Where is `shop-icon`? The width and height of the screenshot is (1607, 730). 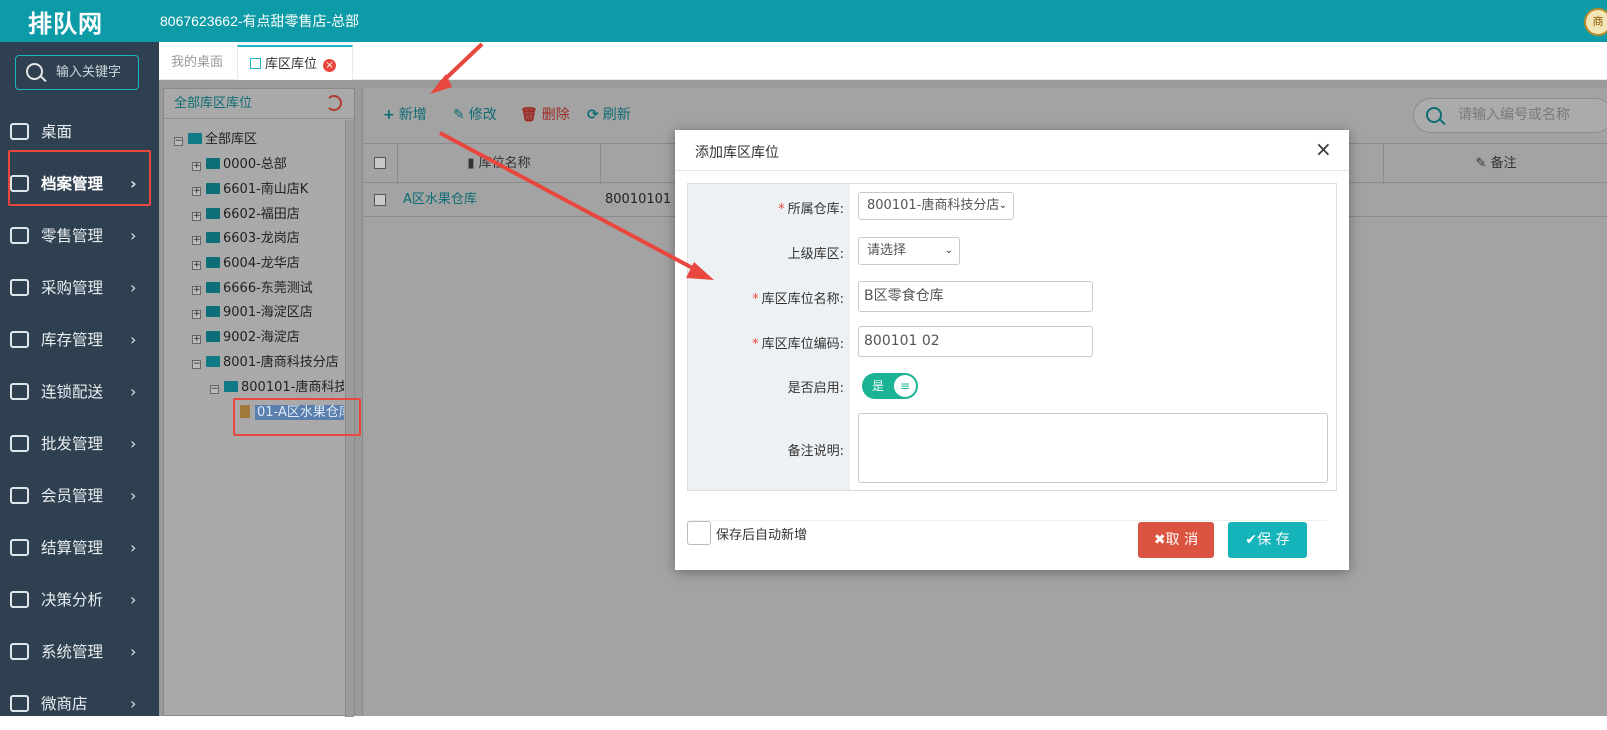
shop-icon is located at coordinates (19, 703).